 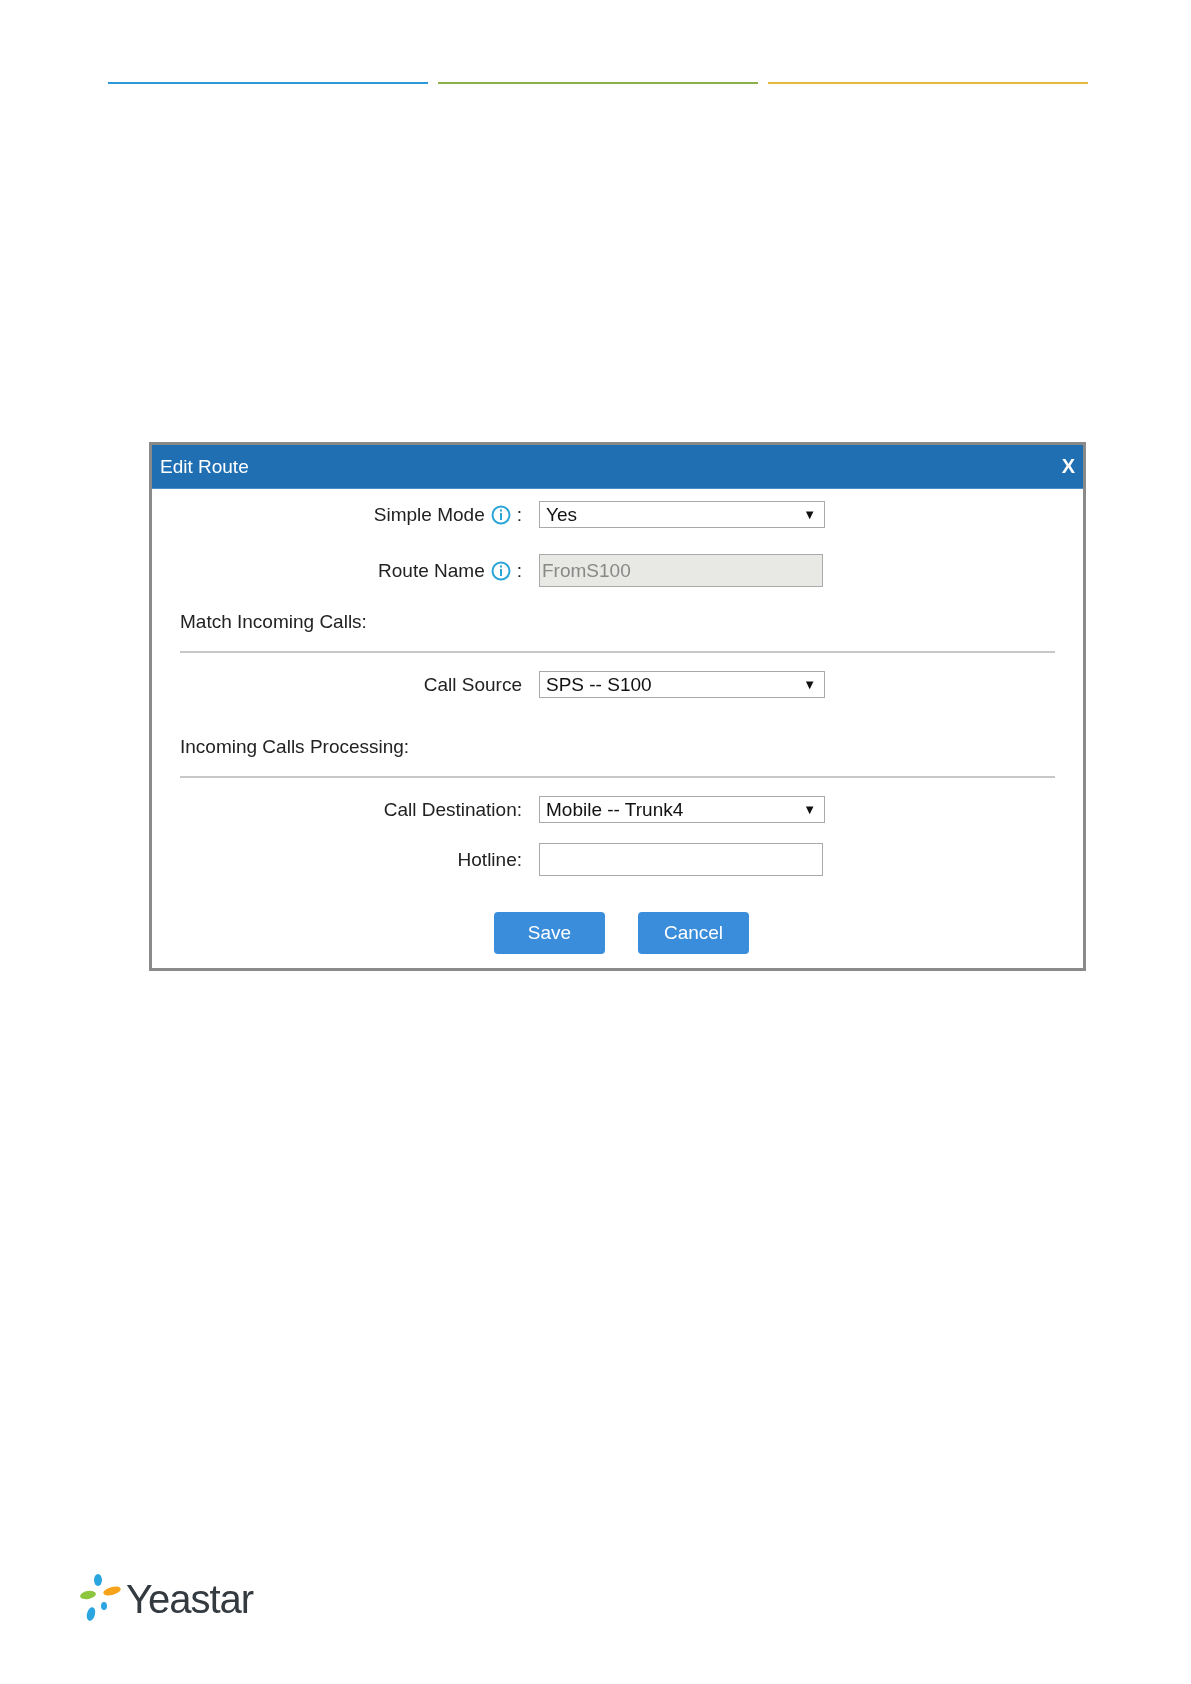 I want to click on dropdown: Yes ▼, so click(x=682, y=514).